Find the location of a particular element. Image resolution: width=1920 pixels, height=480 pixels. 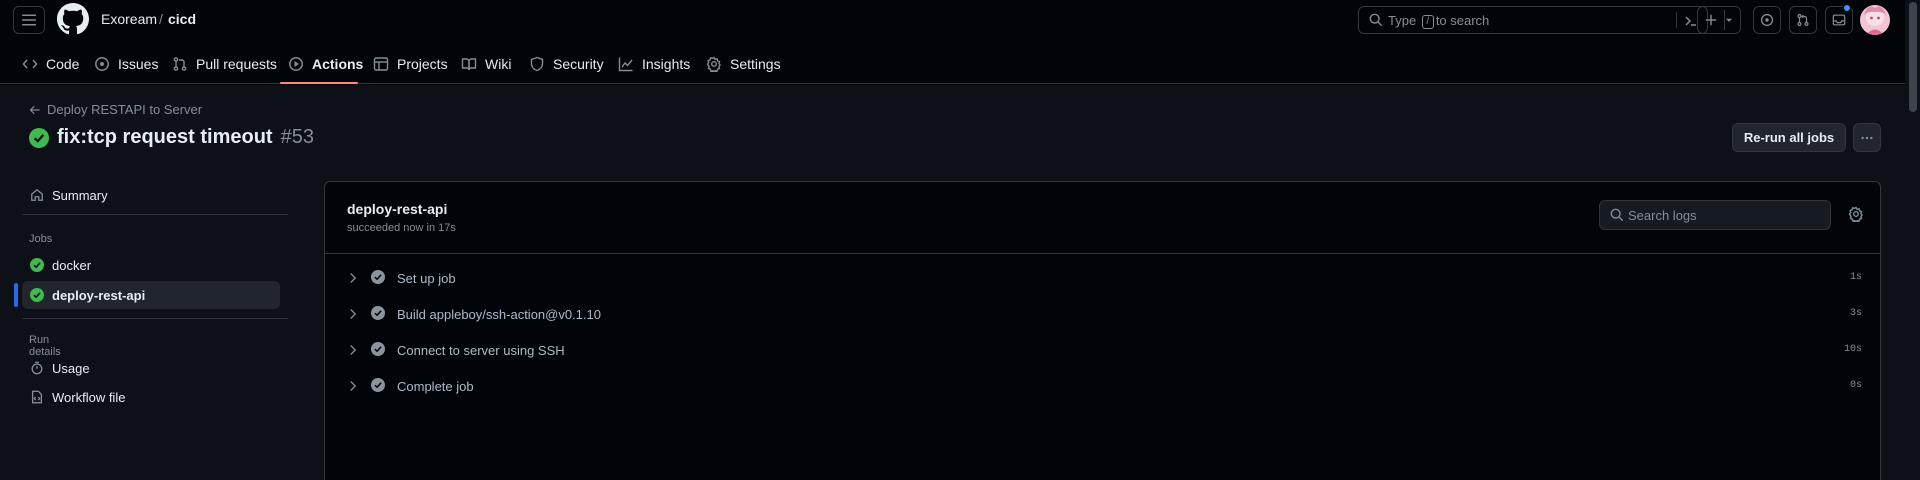

github-logo-icon is located at coordinates (73, 19).